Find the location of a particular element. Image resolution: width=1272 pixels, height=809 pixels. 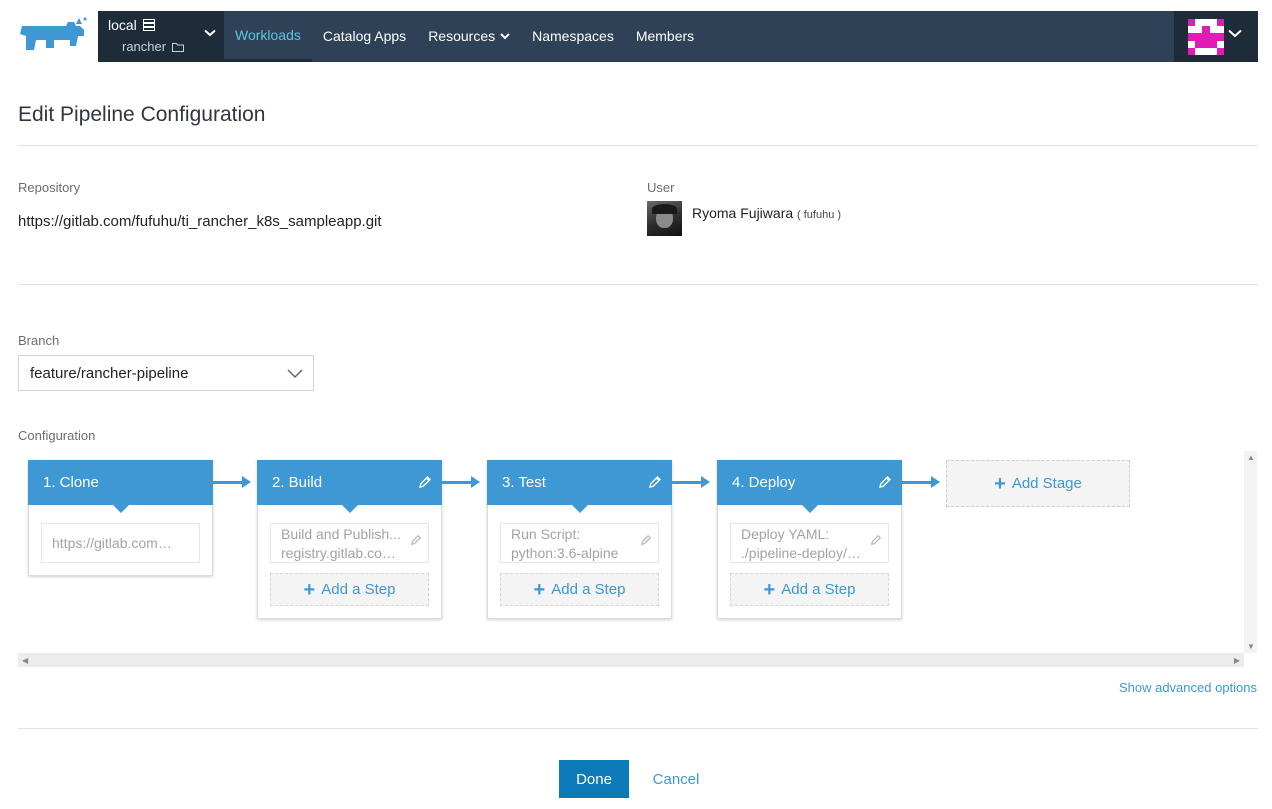

add-stage-button: + Add Stage is located at coordinates (1038, 483).